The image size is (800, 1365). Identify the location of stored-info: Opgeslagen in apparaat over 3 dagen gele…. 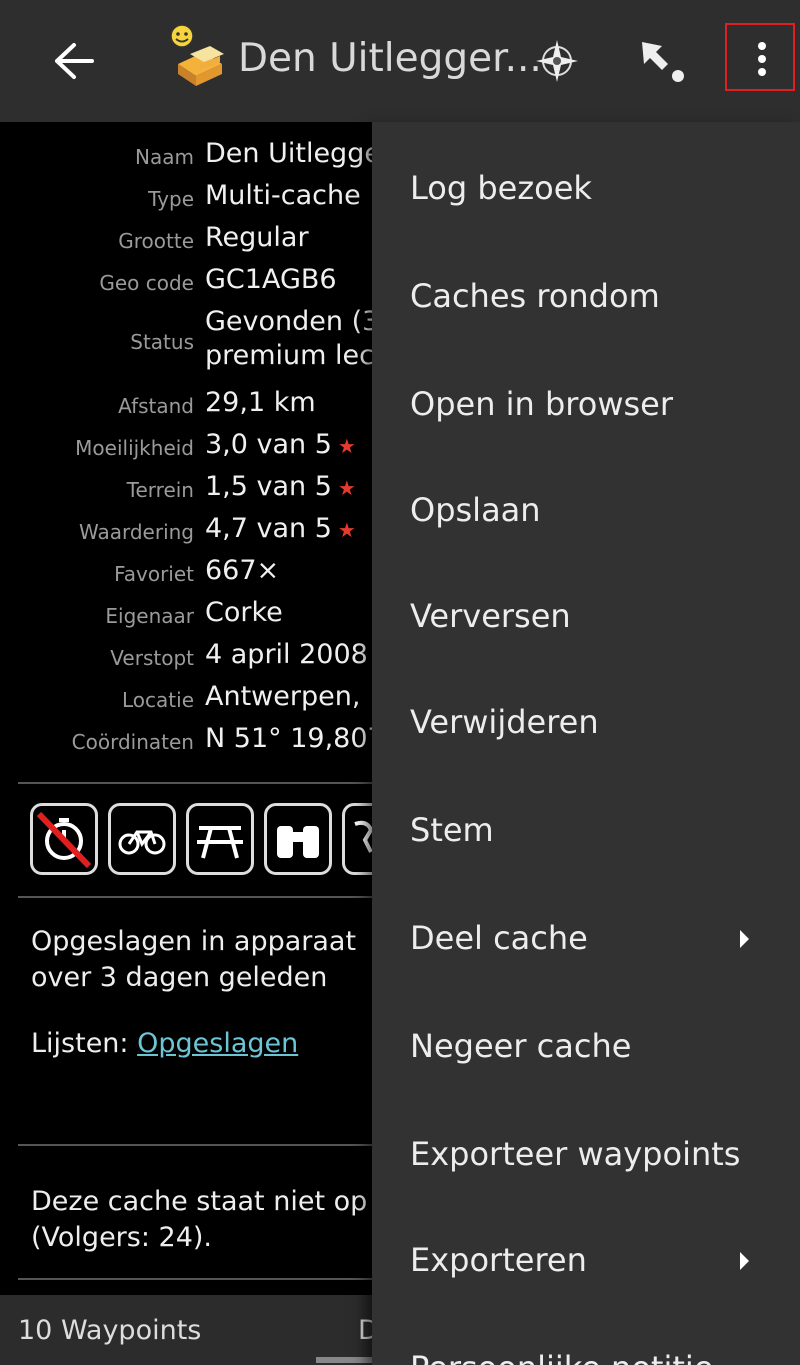
(193, 960).